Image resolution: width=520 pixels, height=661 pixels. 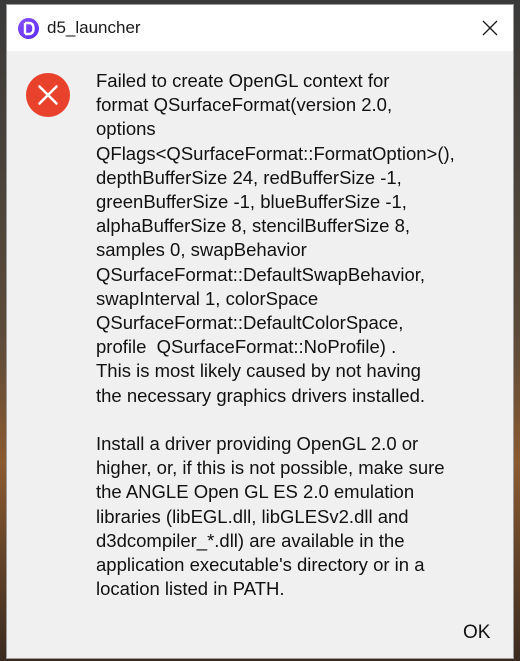 I want to click on close-icon, so click(x=490, y=28).